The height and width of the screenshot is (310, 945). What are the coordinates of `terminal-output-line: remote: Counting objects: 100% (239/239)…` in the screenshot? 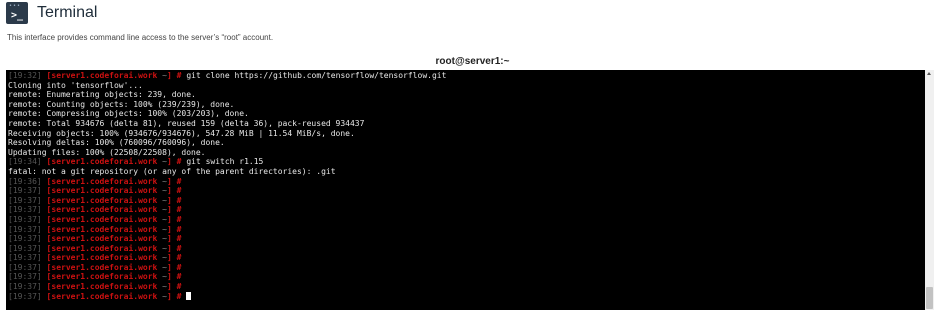 It's located at (465, 105).